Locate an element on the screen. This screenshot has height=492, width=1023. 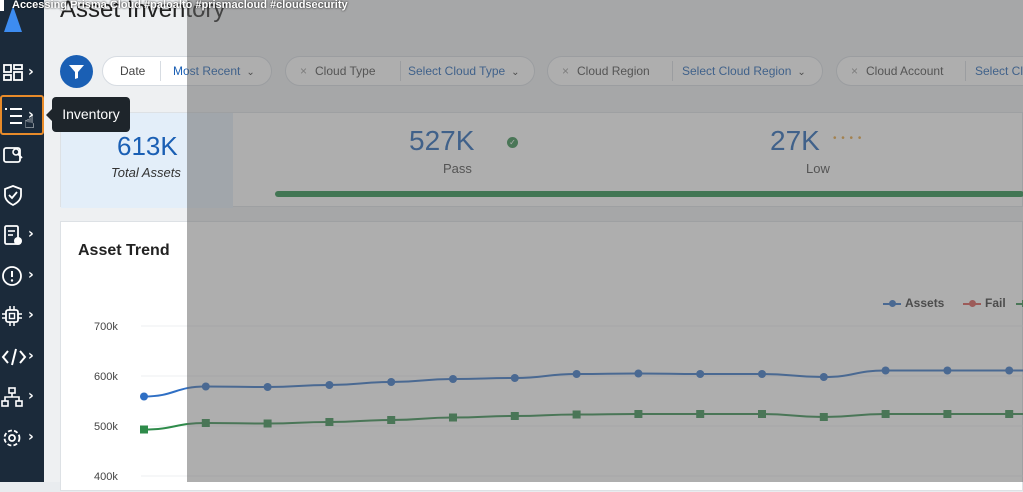
cloud-account-filter-value: Select Cl is located at coordinates (999, 71).